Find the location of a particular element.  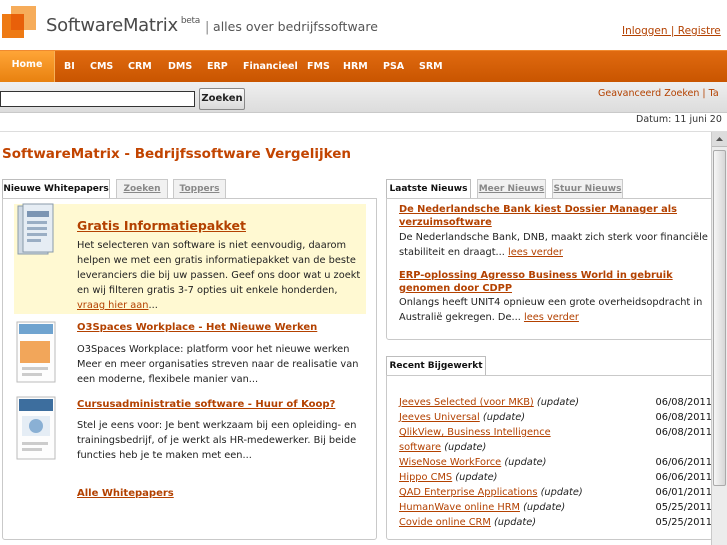

logo-name-software: Software is located at coordinates (84, 25).